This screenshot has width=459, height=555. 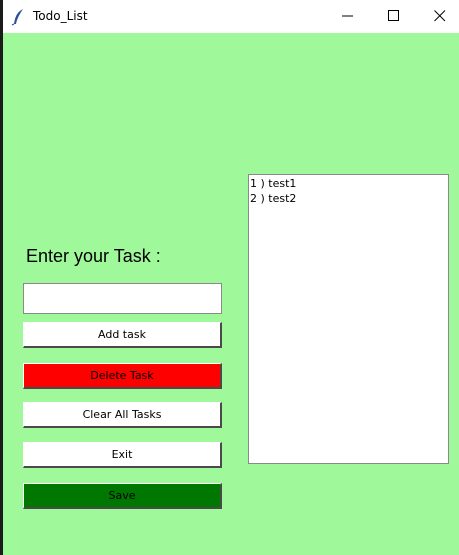 I want to click on save-button: Save, so click(x=122, y=496).